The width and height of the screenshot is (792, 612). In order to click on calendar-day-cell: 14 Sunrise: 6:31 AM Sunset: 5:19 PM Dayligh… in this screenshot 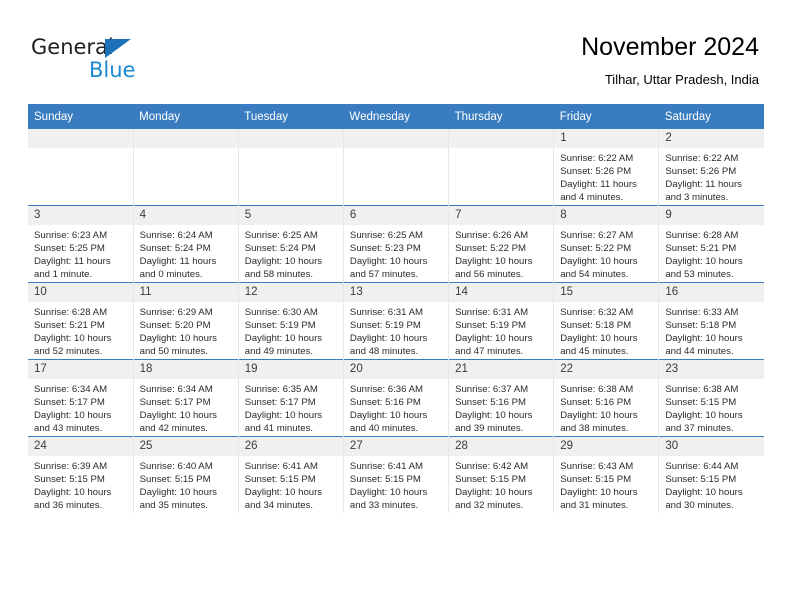, I will do `click(501, 321)`.